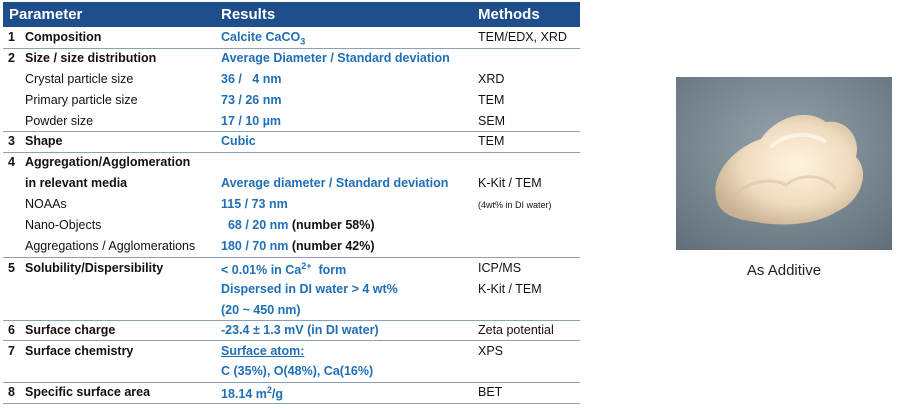 Image resolution: width=900 pixels, height=409 pixels. What do you see at coordinates (91, 58) in the screenshot?
I see `row-parameter: Size / size distribution` at bounding box center [91, 58].